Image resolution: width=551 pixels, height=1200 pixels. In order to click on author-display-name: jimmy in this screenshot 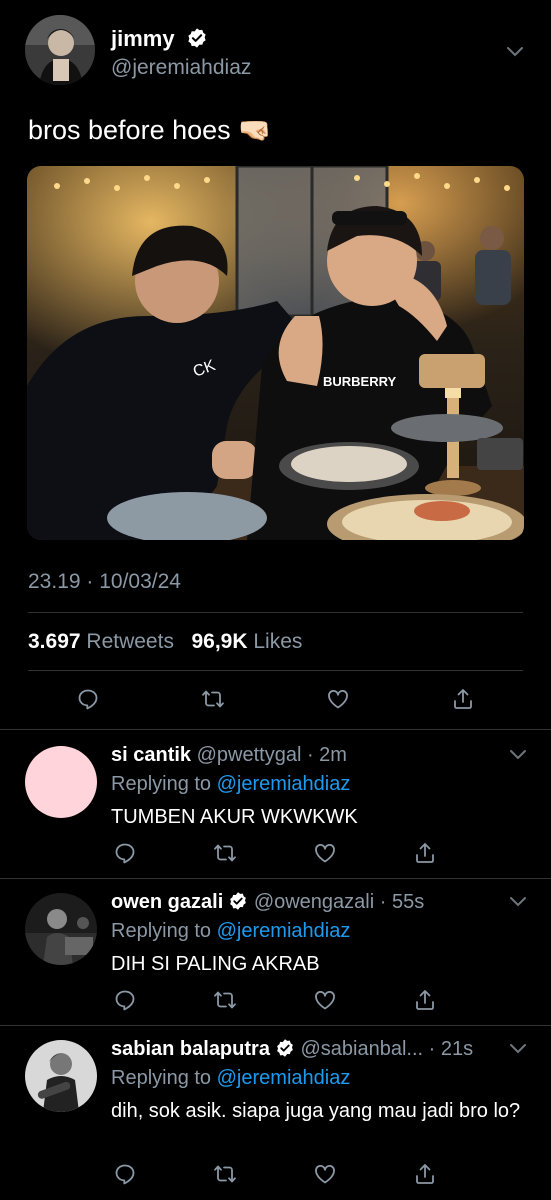, I will do `click(159, 39)`.